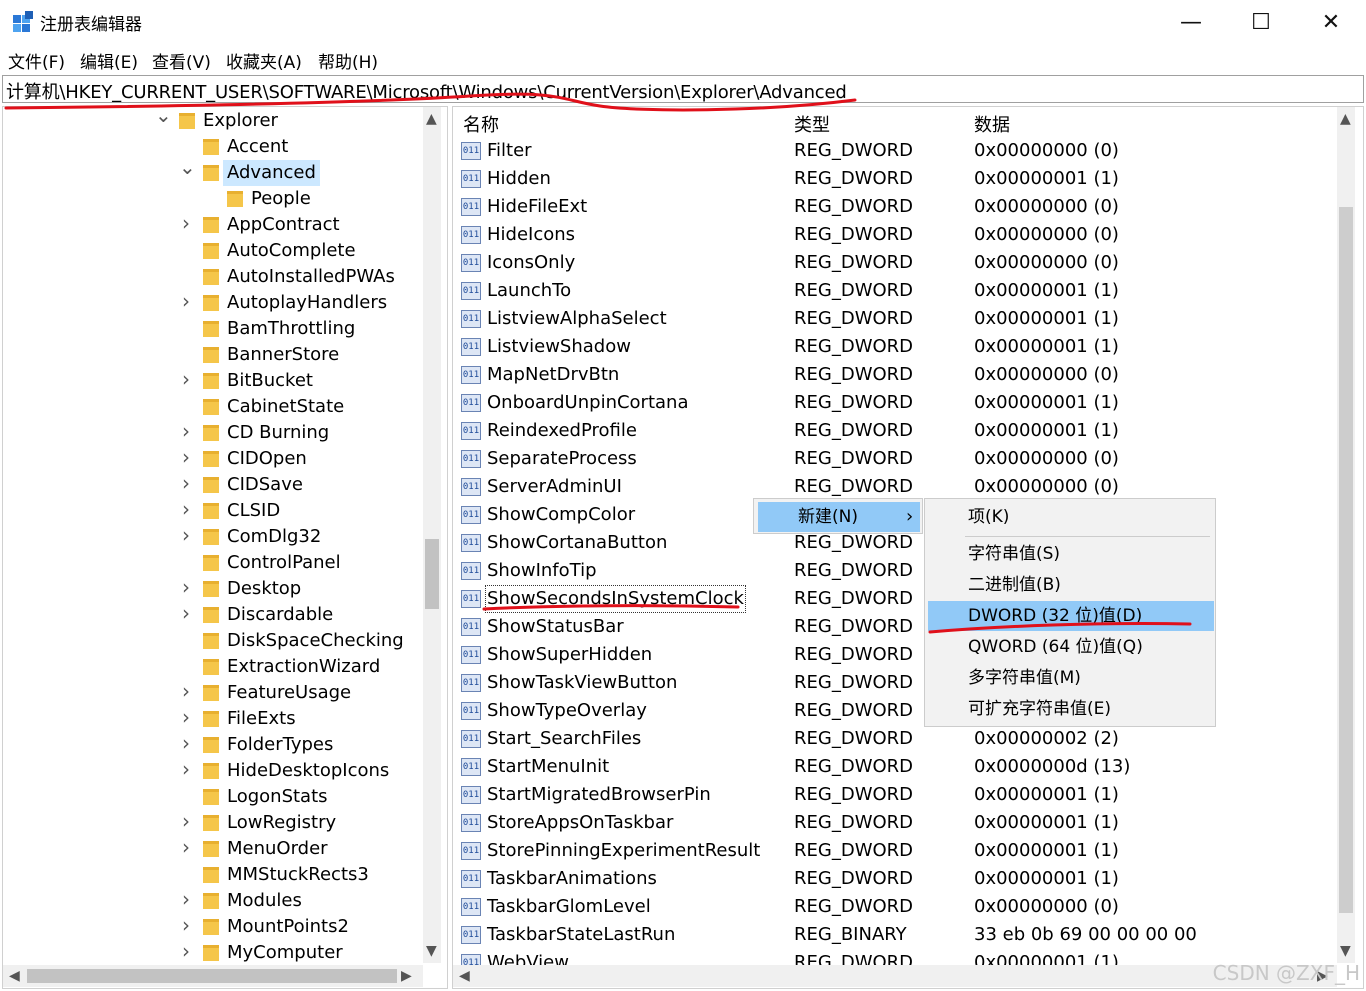  I want to click on submenu-item-multi-string: 多字符串值(M), so click(1071, 678).